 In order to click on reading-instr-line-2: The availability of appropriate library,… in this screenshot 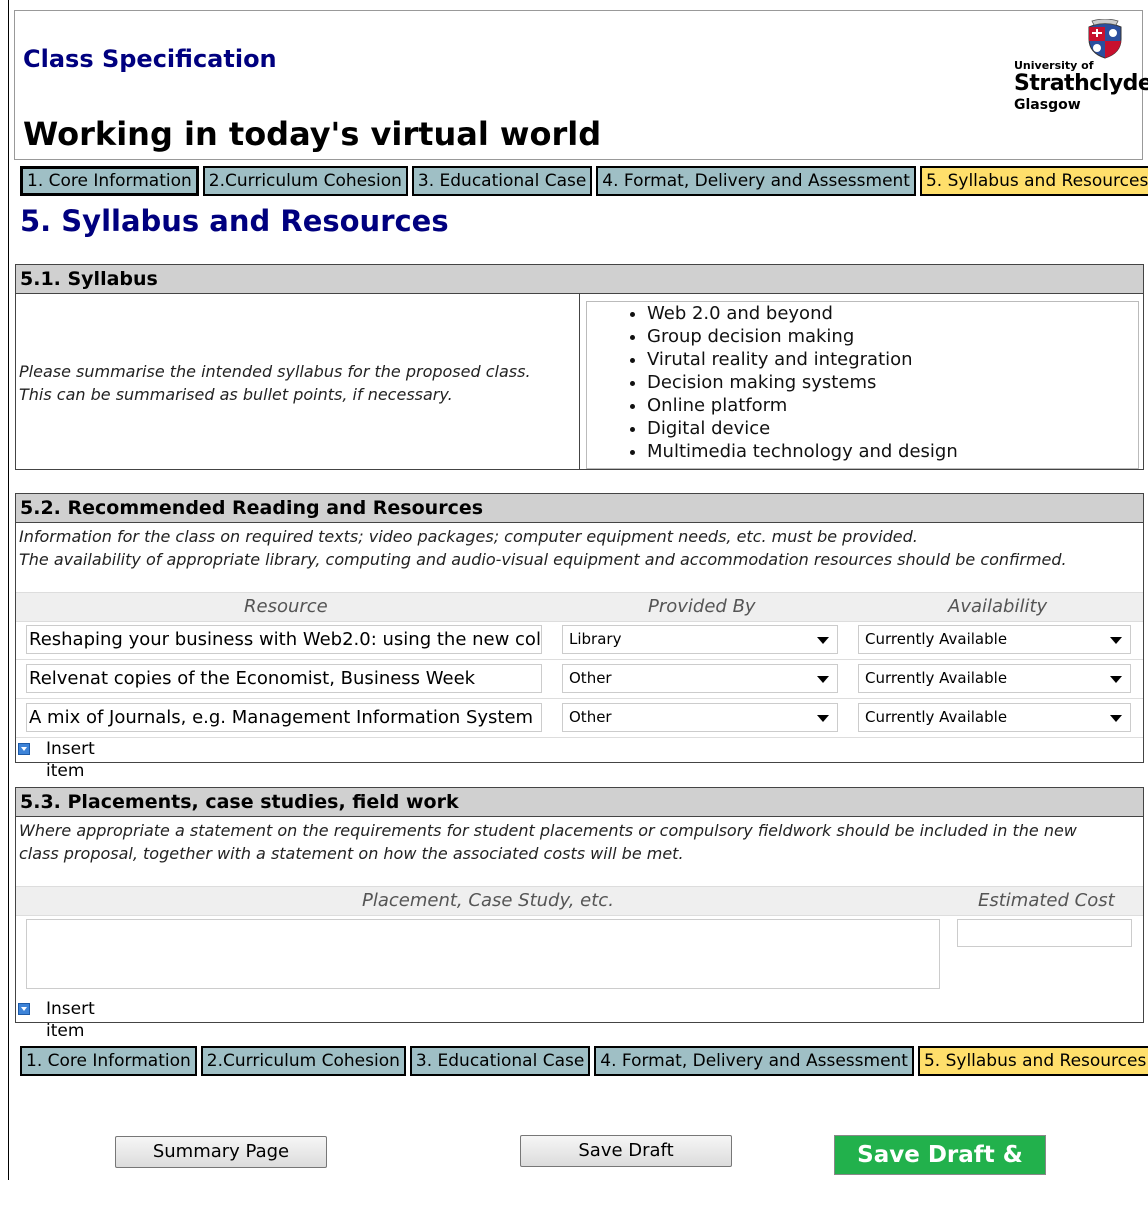, I will do `click(543, 559)`.